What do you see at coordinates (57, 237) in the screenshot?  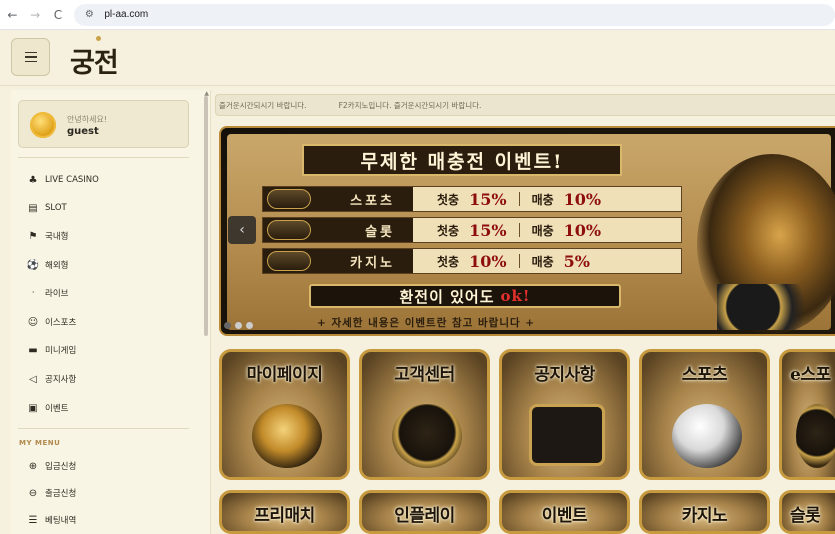 I see `sidebar-item-label: 국내형` at bounding box center [57, 237].